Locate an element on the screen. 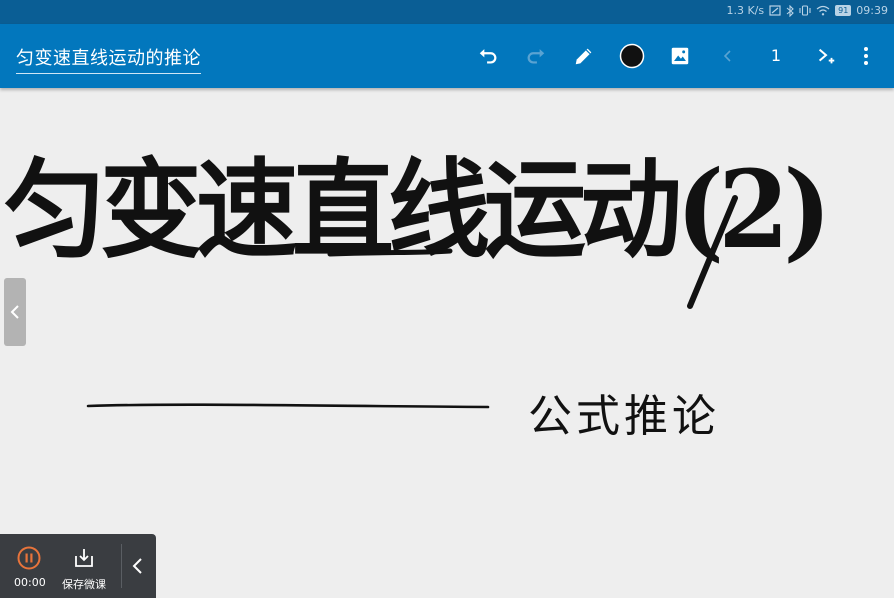 Image resolution: width=894 pixels, height=598 pixels. record-timer: 00:00 is located at coordinates (30, 582).